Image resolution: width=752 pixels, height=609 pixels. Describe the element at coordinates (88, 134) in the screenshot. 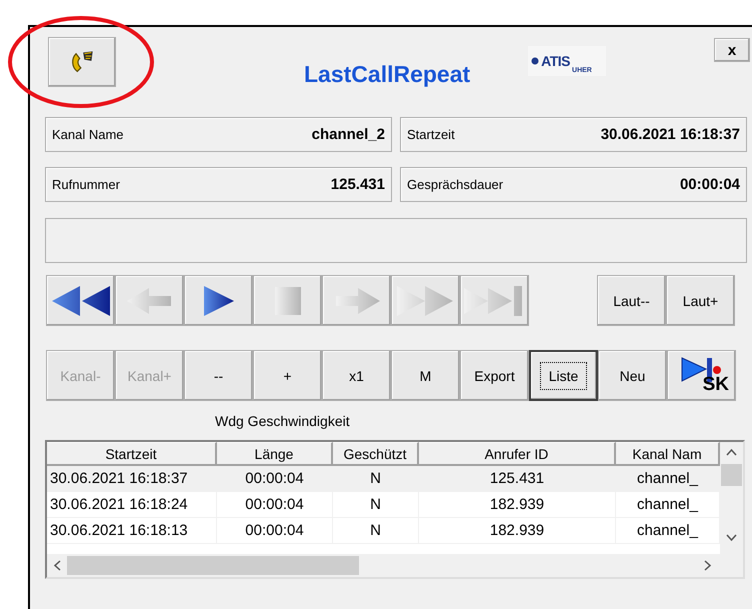

I see `field-label: Kanal Name` at that location.